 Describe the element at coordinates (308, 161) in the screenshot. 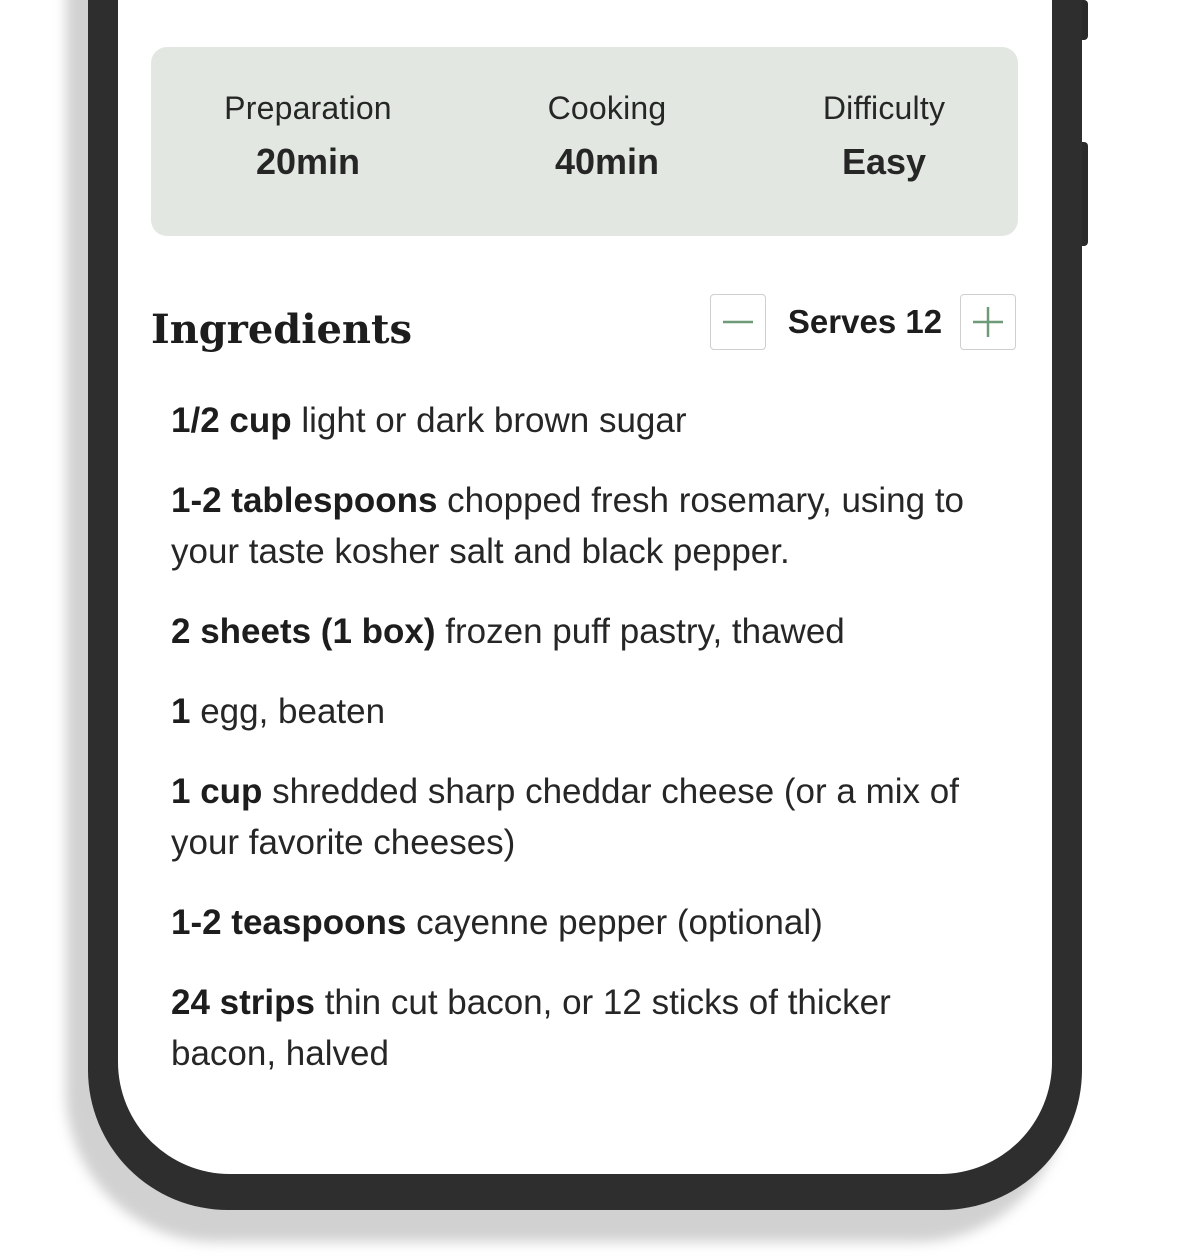

I see `preparation-value: 20min` at that location.